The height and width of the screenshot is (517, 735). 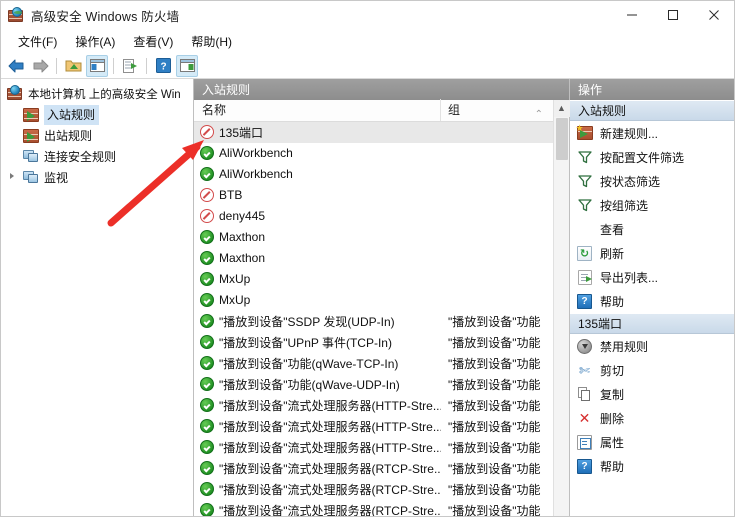 What do you see at coordinates (97, 94) in the screenshot?
I see `tree-root-node: 本地计算机 上的高级安全 Win` at bounding box center [97, 94].